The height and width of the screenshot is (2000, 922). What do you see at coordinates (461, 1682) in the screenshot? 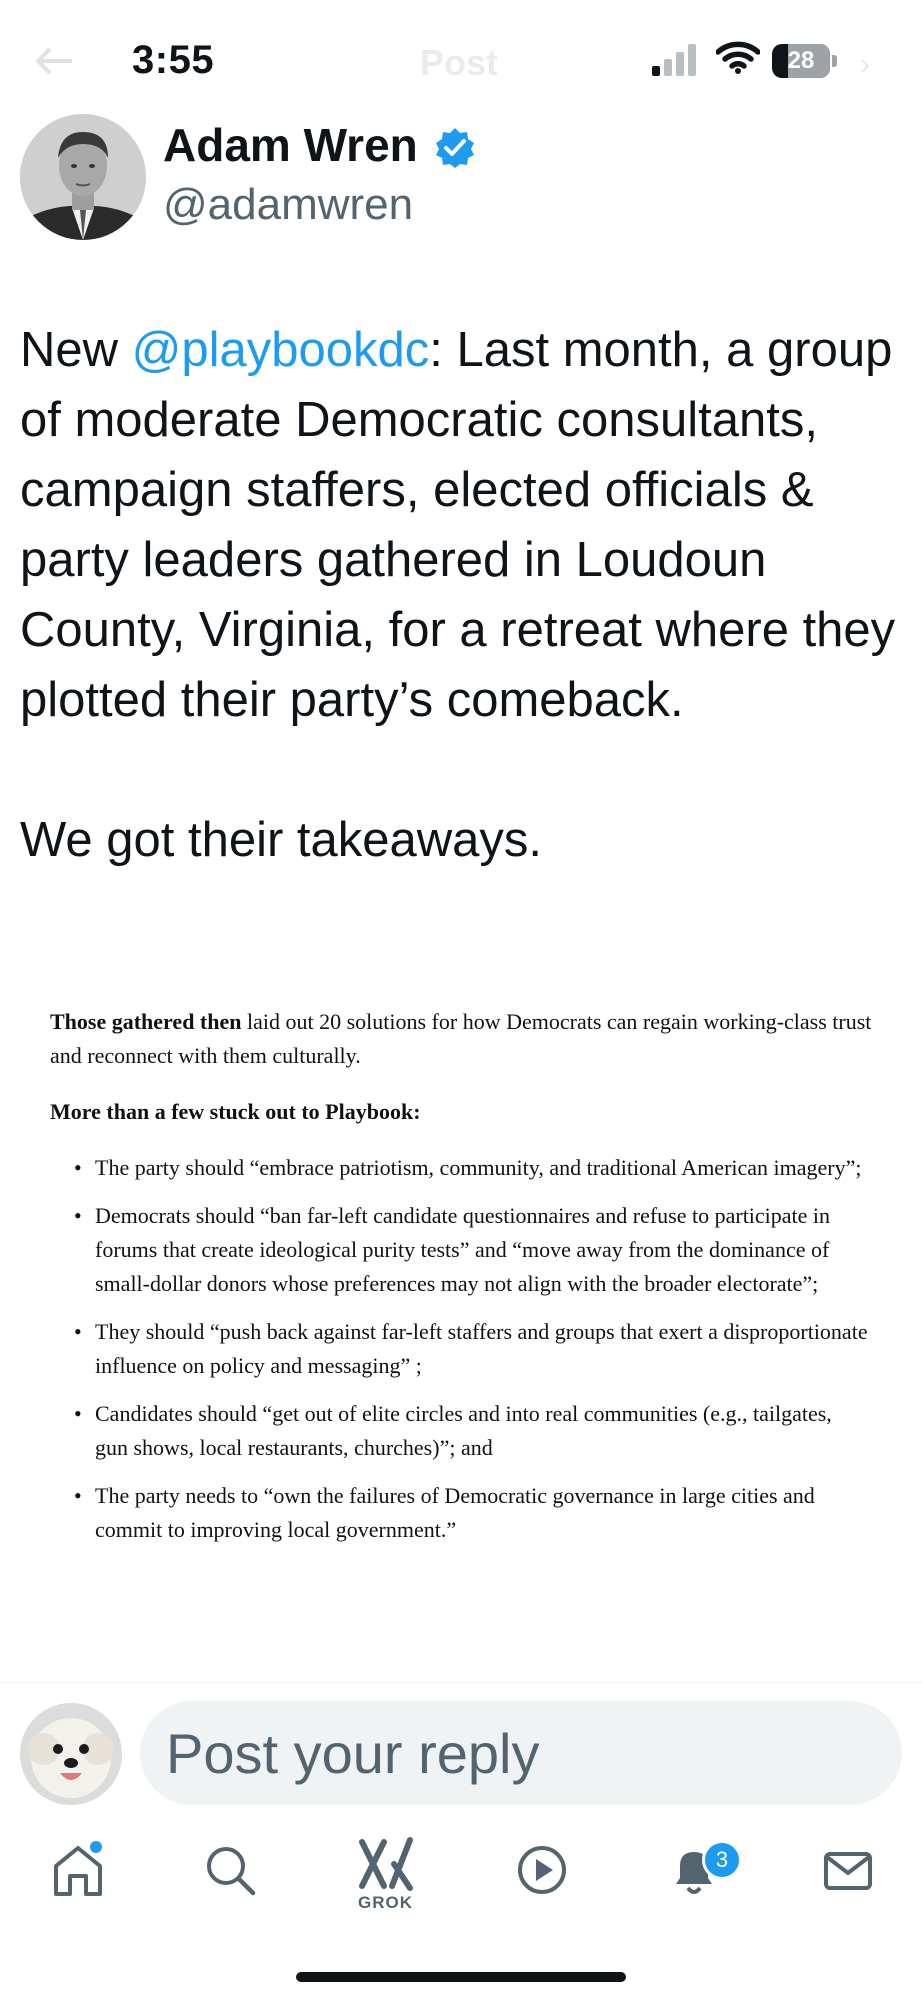
I see `divider` at bounding box center [461, 1682].